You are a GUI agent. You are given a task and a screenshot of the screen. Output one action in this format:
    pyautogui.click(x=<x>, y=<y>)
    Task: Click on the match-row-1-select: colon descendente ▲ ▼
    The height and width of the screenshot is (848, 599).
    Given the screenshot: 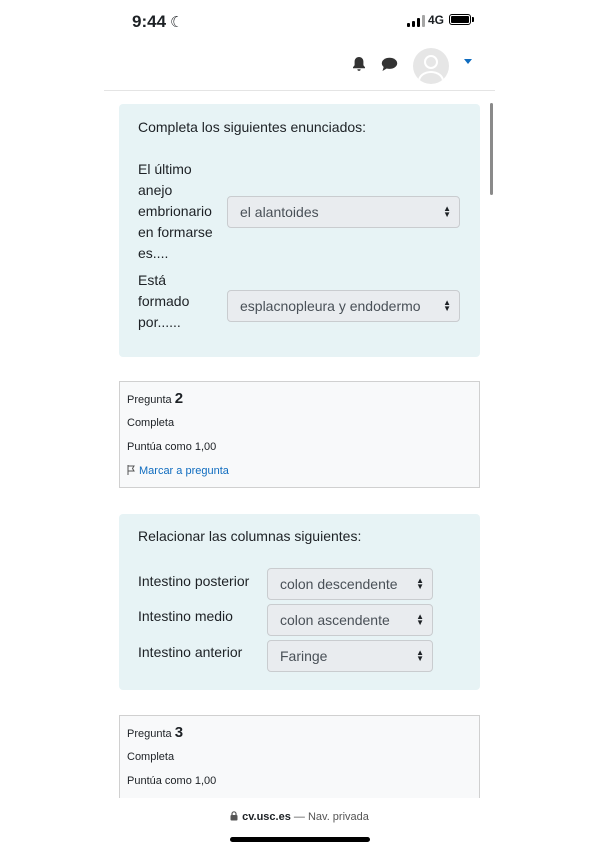 What is the action you would take?
    pyautogui.click(x=350, y=584)
    